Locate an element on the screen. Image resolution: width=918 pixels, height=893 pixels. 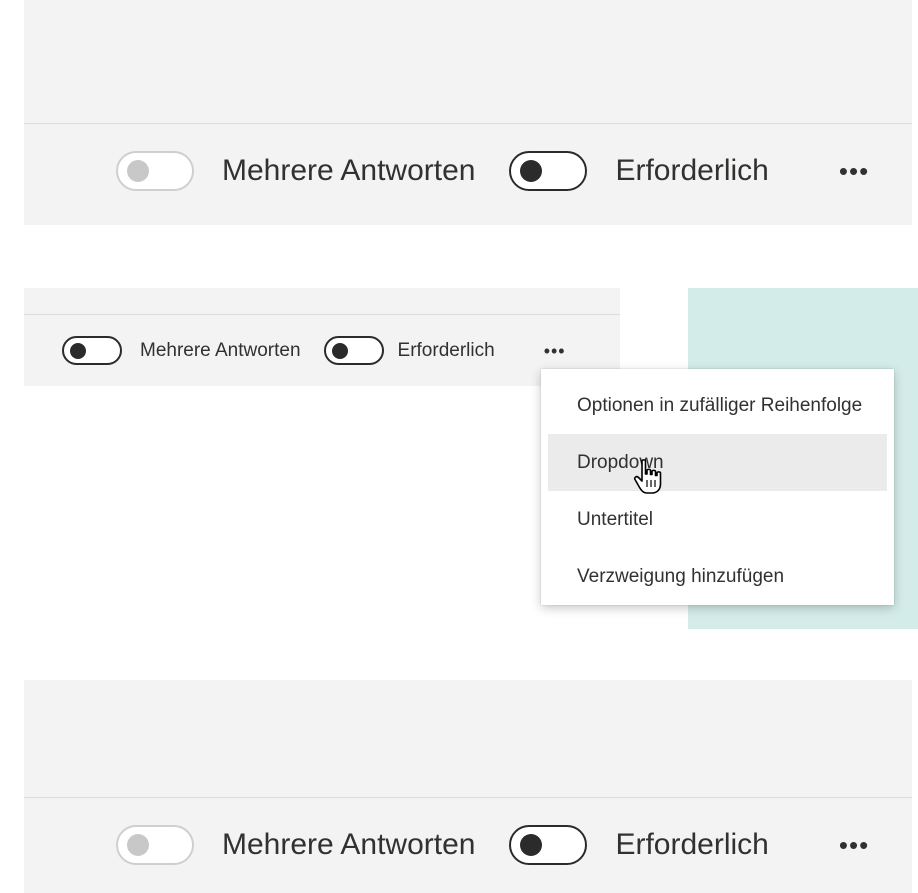
middle-panel-divider is located at coordinates (322, 314).